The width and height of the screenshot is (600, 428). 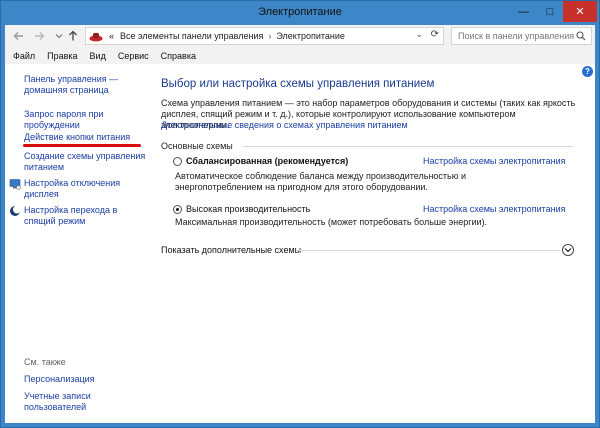 What do you see at coordinates (267, 161) in the screenshot?
I see `plan-balanced-name: Сбалансированная (рекомендуется)` at bounding box center [267, 161].